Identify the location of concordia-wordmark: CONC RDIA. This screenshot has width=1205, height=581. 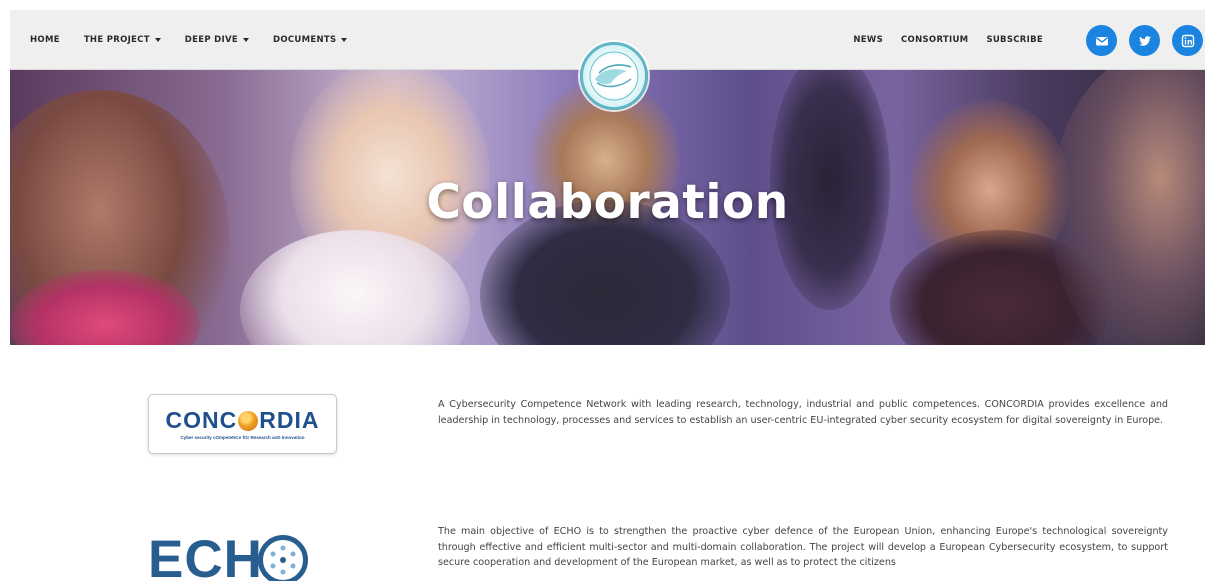
(242, 420).